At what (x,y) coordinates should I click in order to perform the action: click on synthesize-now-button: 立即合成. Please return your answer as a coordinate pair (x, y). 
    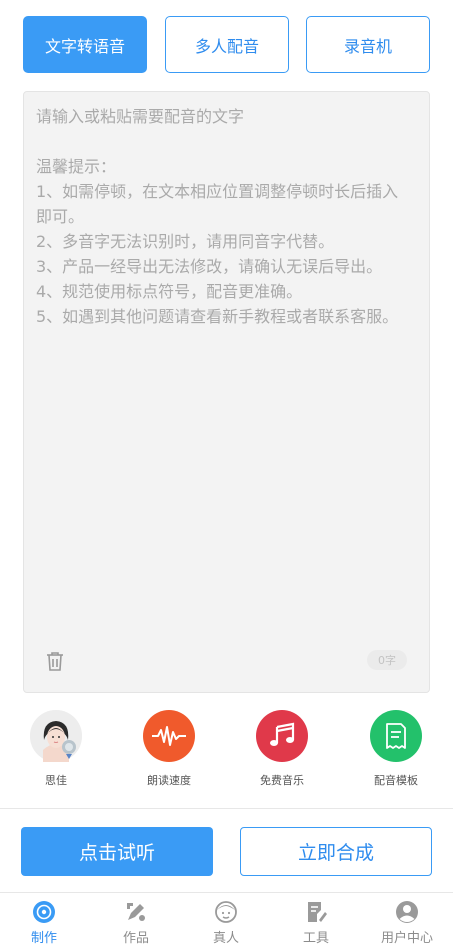
    Looking at the image, I should click on (336, 851).